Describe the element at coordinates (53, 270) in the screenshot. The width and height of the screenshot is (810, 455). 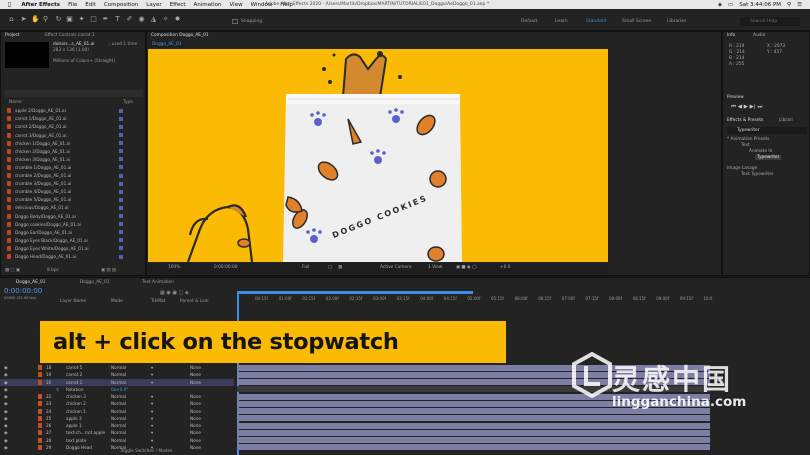
I see `bpc-label: 8 bpc` at that location.